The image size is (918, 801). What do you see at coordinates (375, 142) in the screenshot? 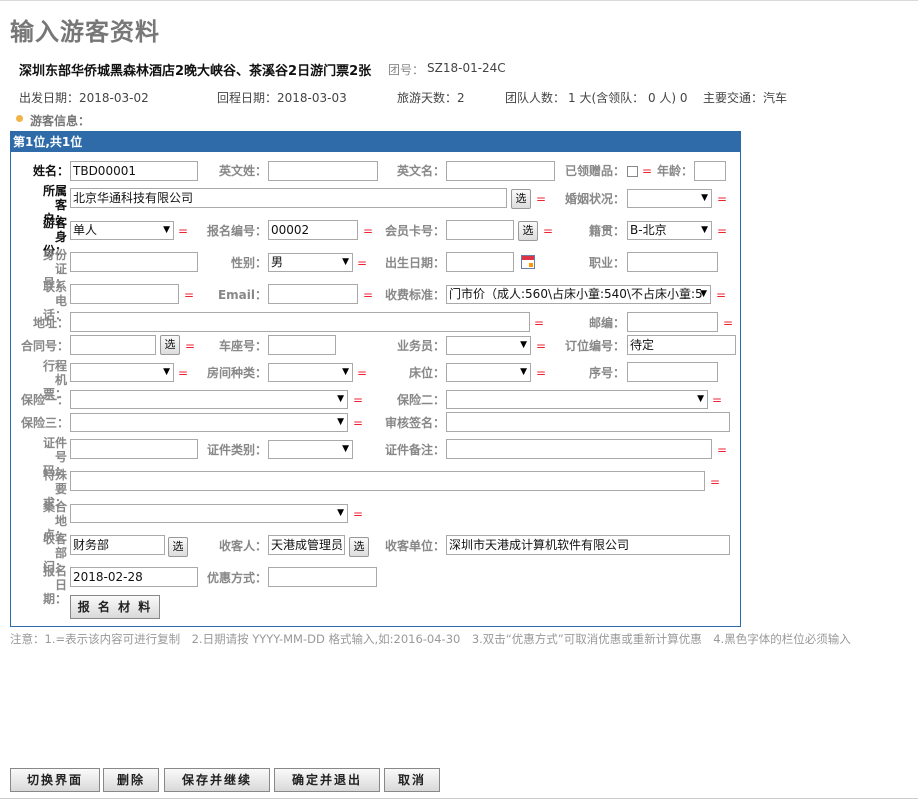
I see `panel-header: 第1位,共1位` at bounding box center [375, 142].